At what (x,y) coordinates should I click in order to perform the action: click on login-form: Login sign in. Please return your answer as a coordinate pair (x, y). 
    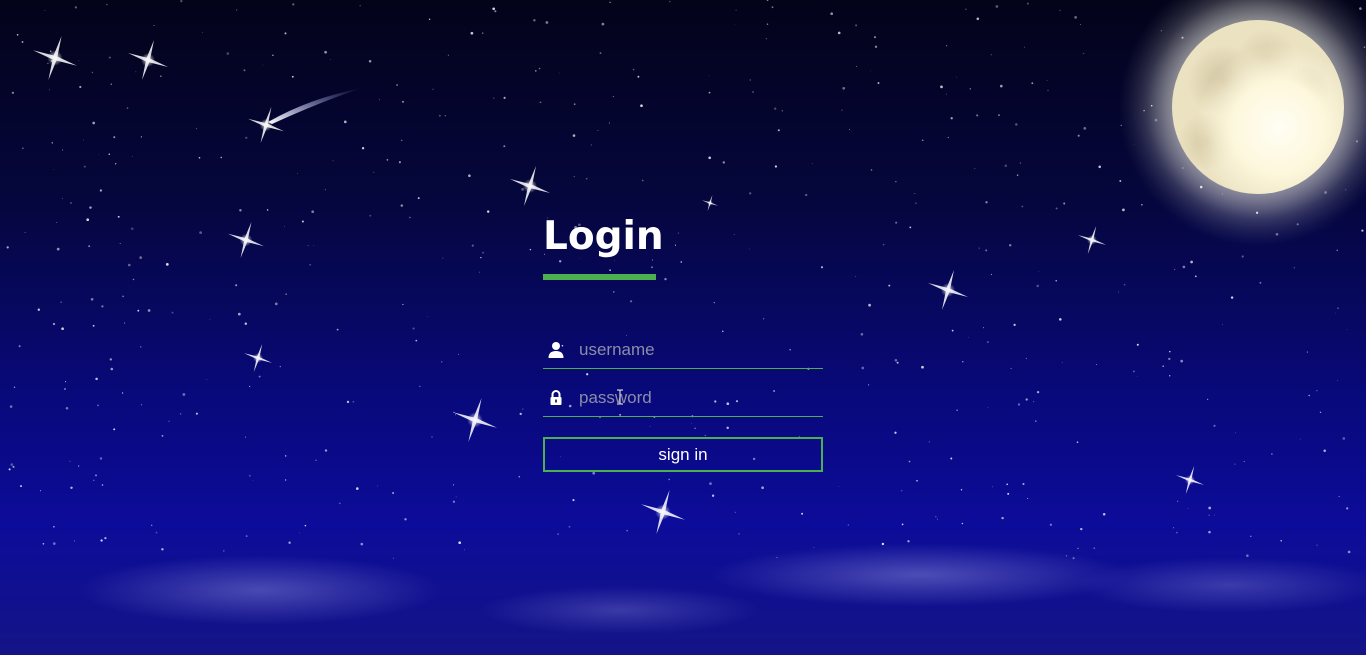
    Looking at the image, I should click on (683, 342).